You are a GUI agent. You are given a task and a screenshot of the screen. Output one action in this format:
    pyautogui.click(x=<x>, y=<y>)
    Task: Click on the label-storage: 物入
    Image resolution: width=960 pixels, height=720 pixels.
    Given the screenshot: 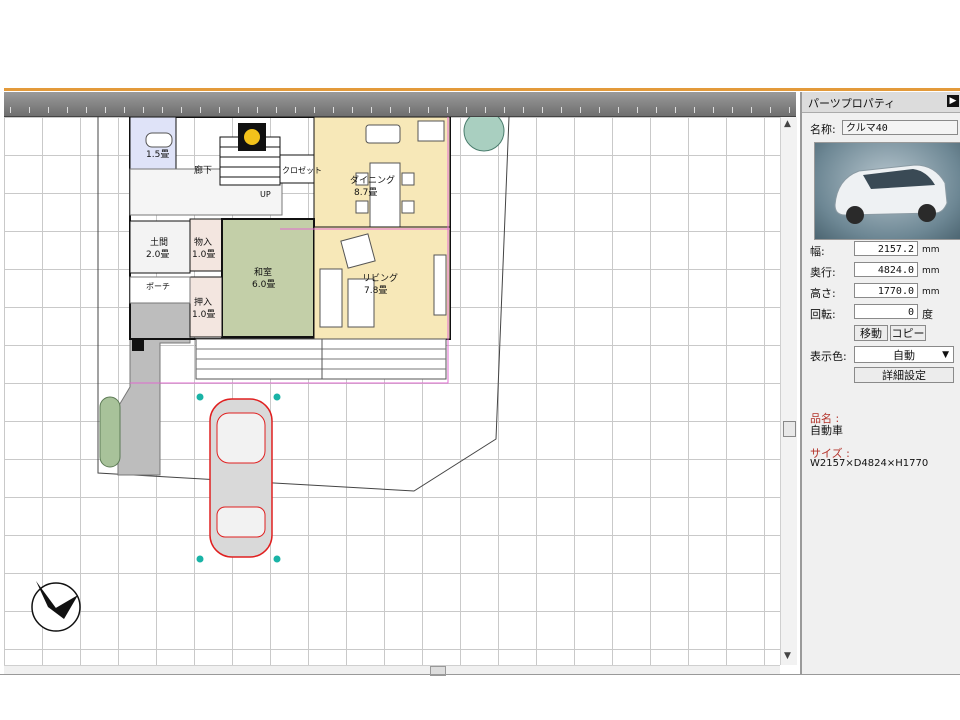 What is the action you would take?
    pyautogui.click(x=203, y=242)
    